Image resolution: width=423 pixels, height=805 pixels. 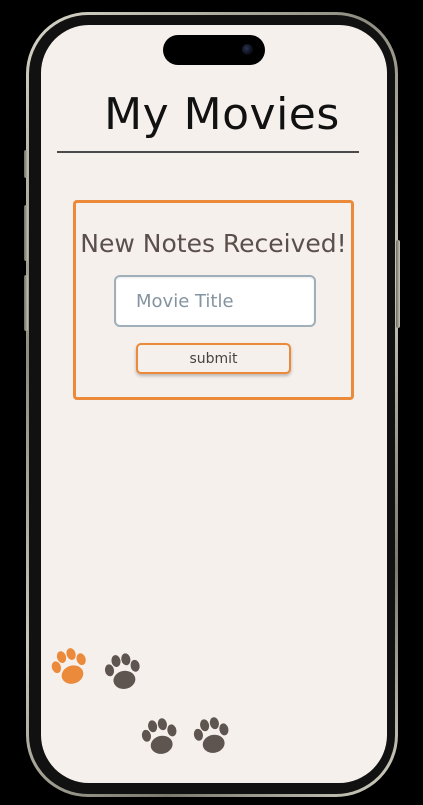 I want to click on camera-icon, so click(x=247, y=49).